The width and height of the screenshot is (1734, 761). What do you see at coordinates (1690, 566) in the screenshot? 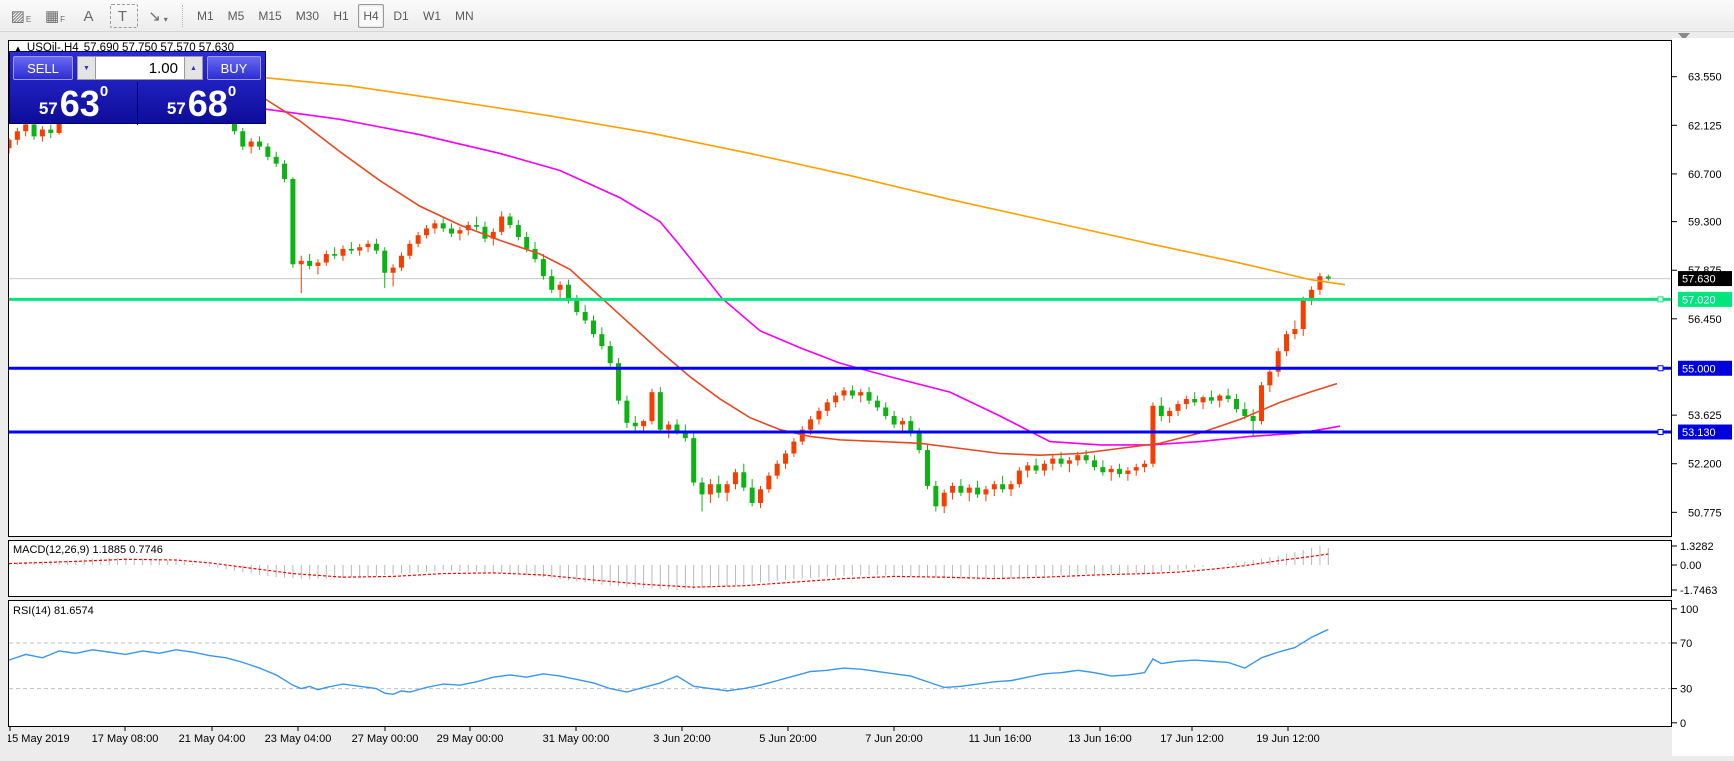
I see `svg-text: 0.00` at bounding box center [1690, 566].